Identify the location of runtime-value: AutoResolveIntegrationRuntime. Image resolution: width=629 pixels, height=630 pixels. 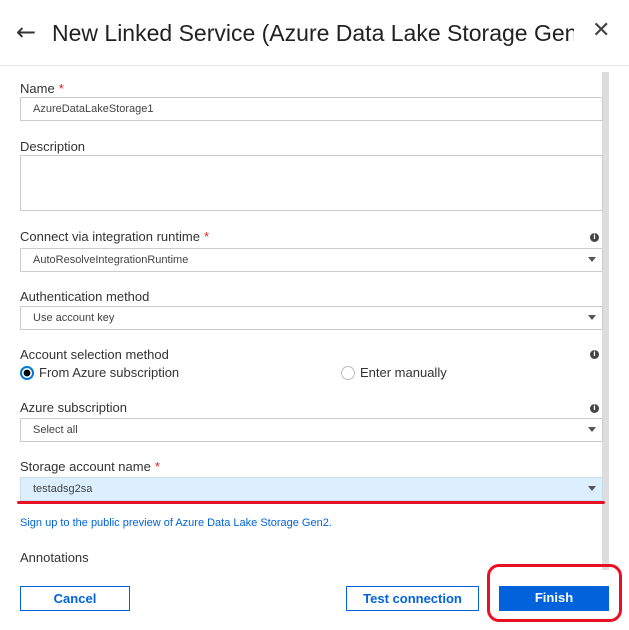
(111, 260).